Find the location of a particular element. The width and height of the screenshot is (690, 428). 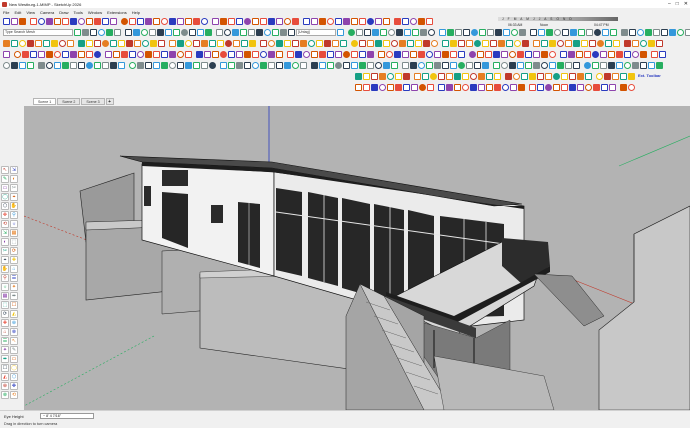

tool-icon: ✥ is located at coordinates (5, 215).